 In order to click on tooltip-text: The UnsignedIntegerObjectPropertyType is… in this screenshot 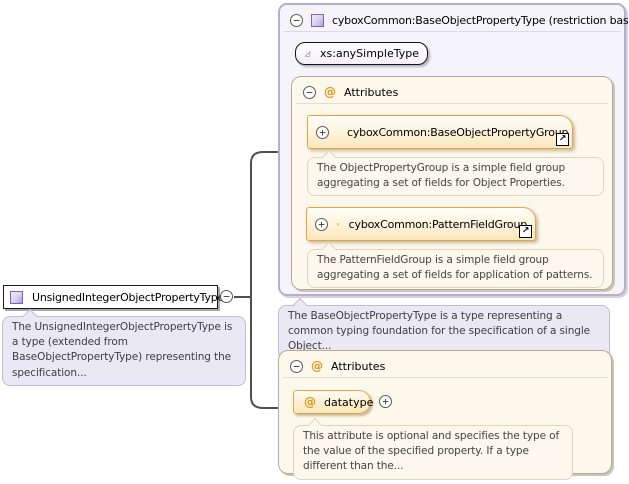, I will do `click(122, 350)`.